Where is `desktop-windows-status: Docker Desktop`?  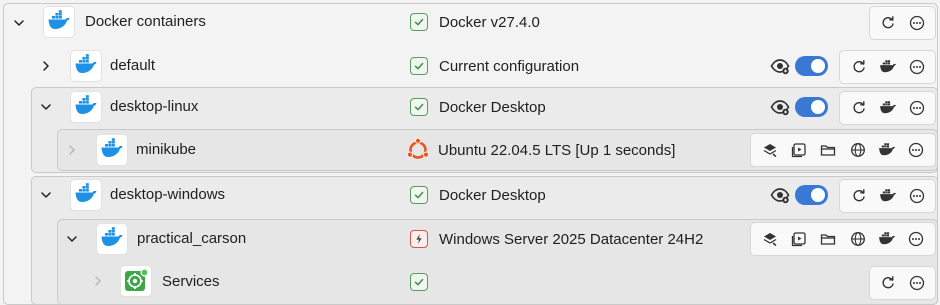
desktop-windows-status: Docker Desktop is located at coordinates (478, 195).